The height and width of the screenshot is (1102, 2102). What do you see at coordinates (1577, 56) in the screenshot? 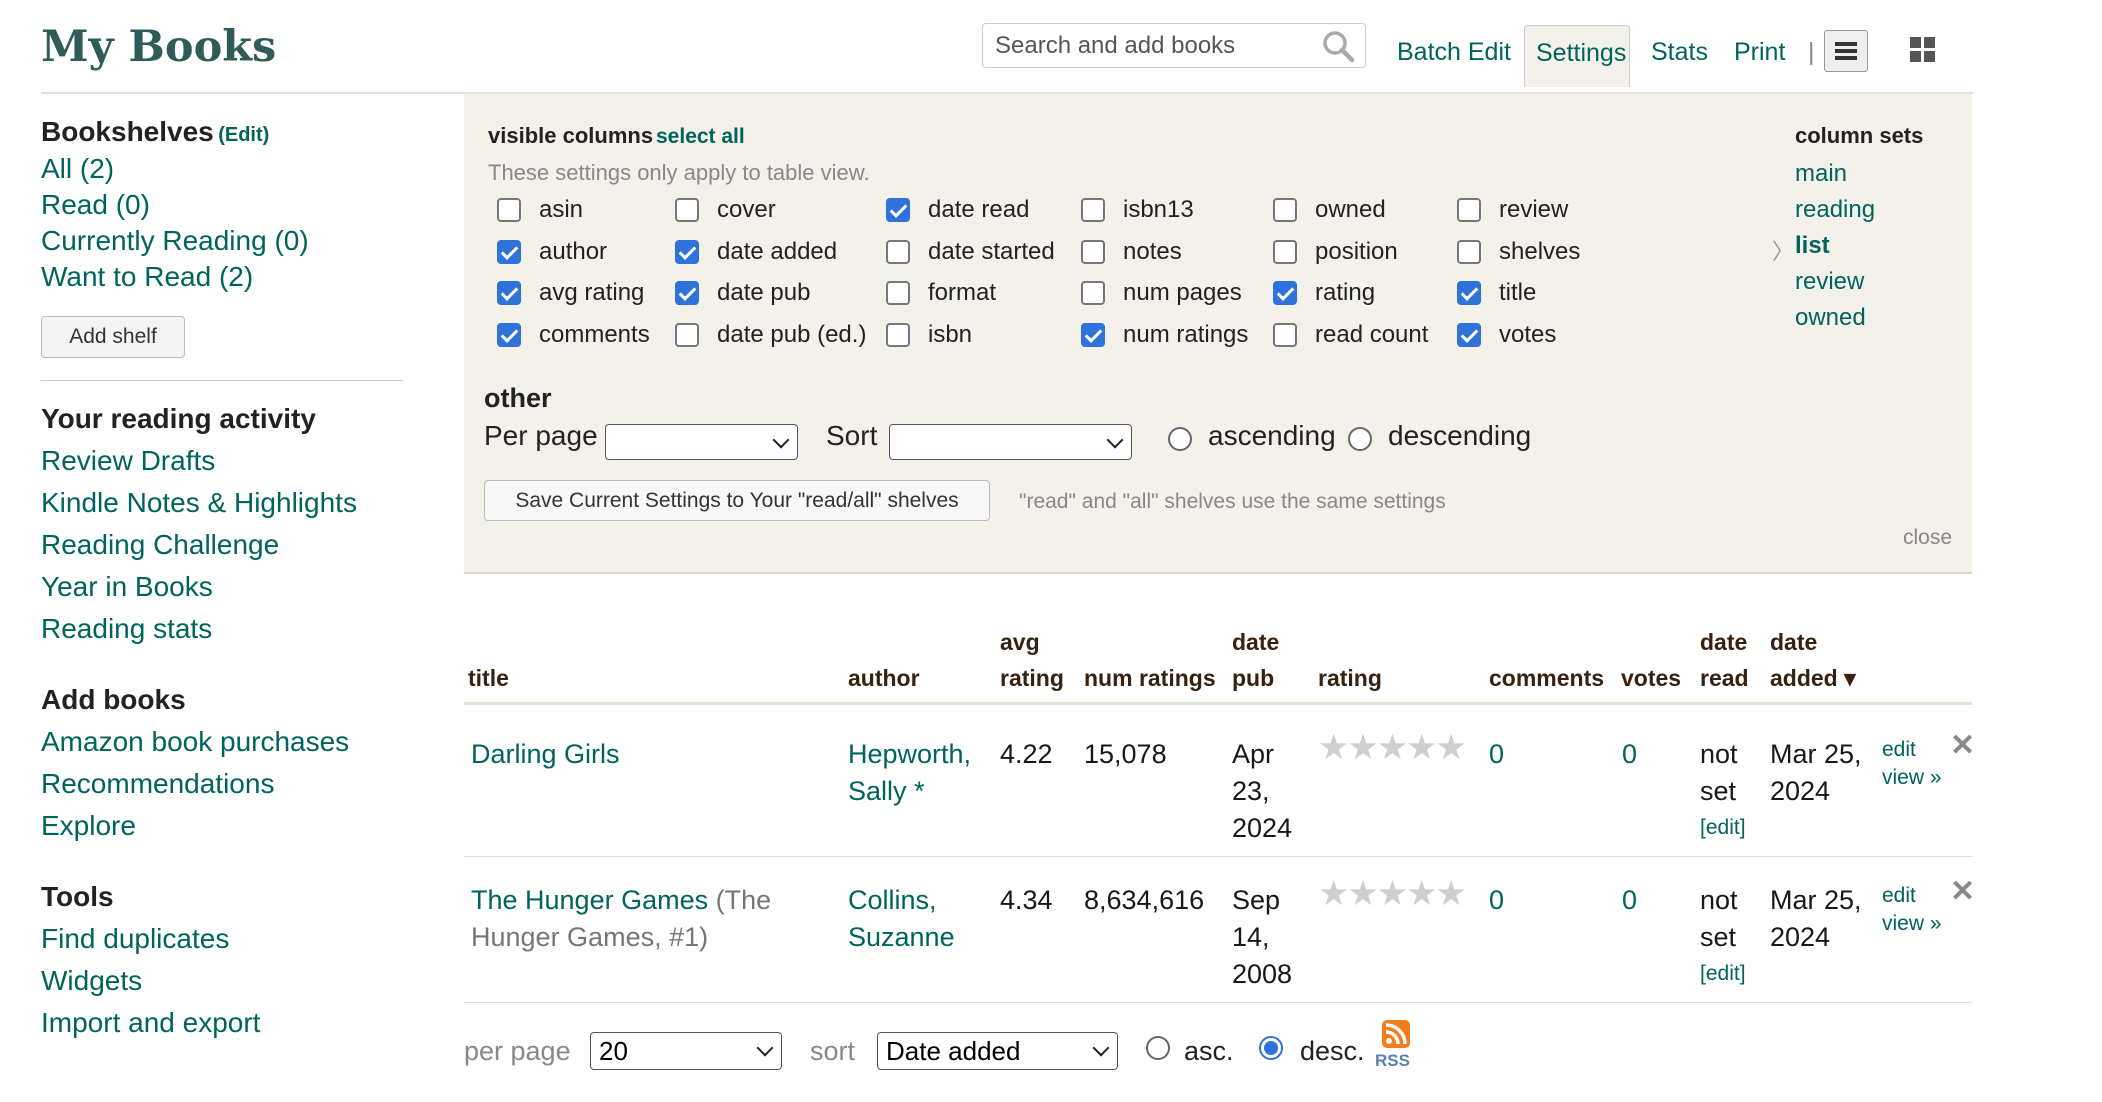
I see `settings-tab: Settings` at bounding box center [1577, 56].